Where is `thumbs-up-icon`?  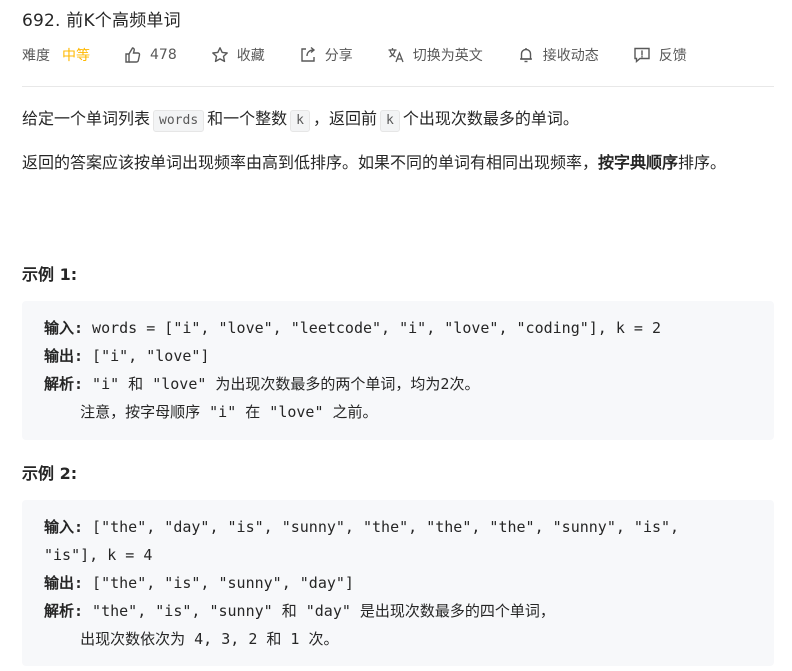 thumbs-up-icon is located at coordinates (133, 55).